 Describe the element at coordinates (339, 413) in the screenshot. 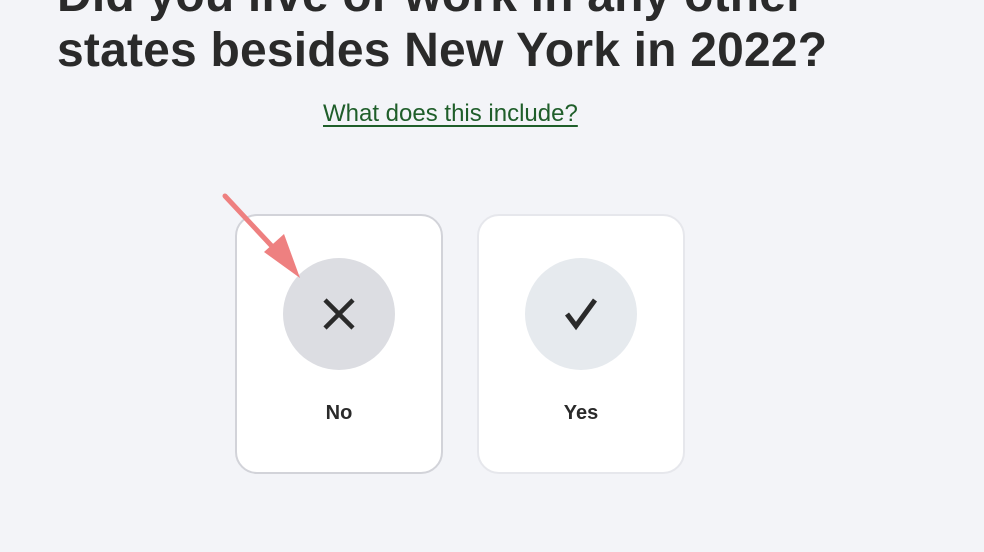

I see `option-no-label: No` at that location.